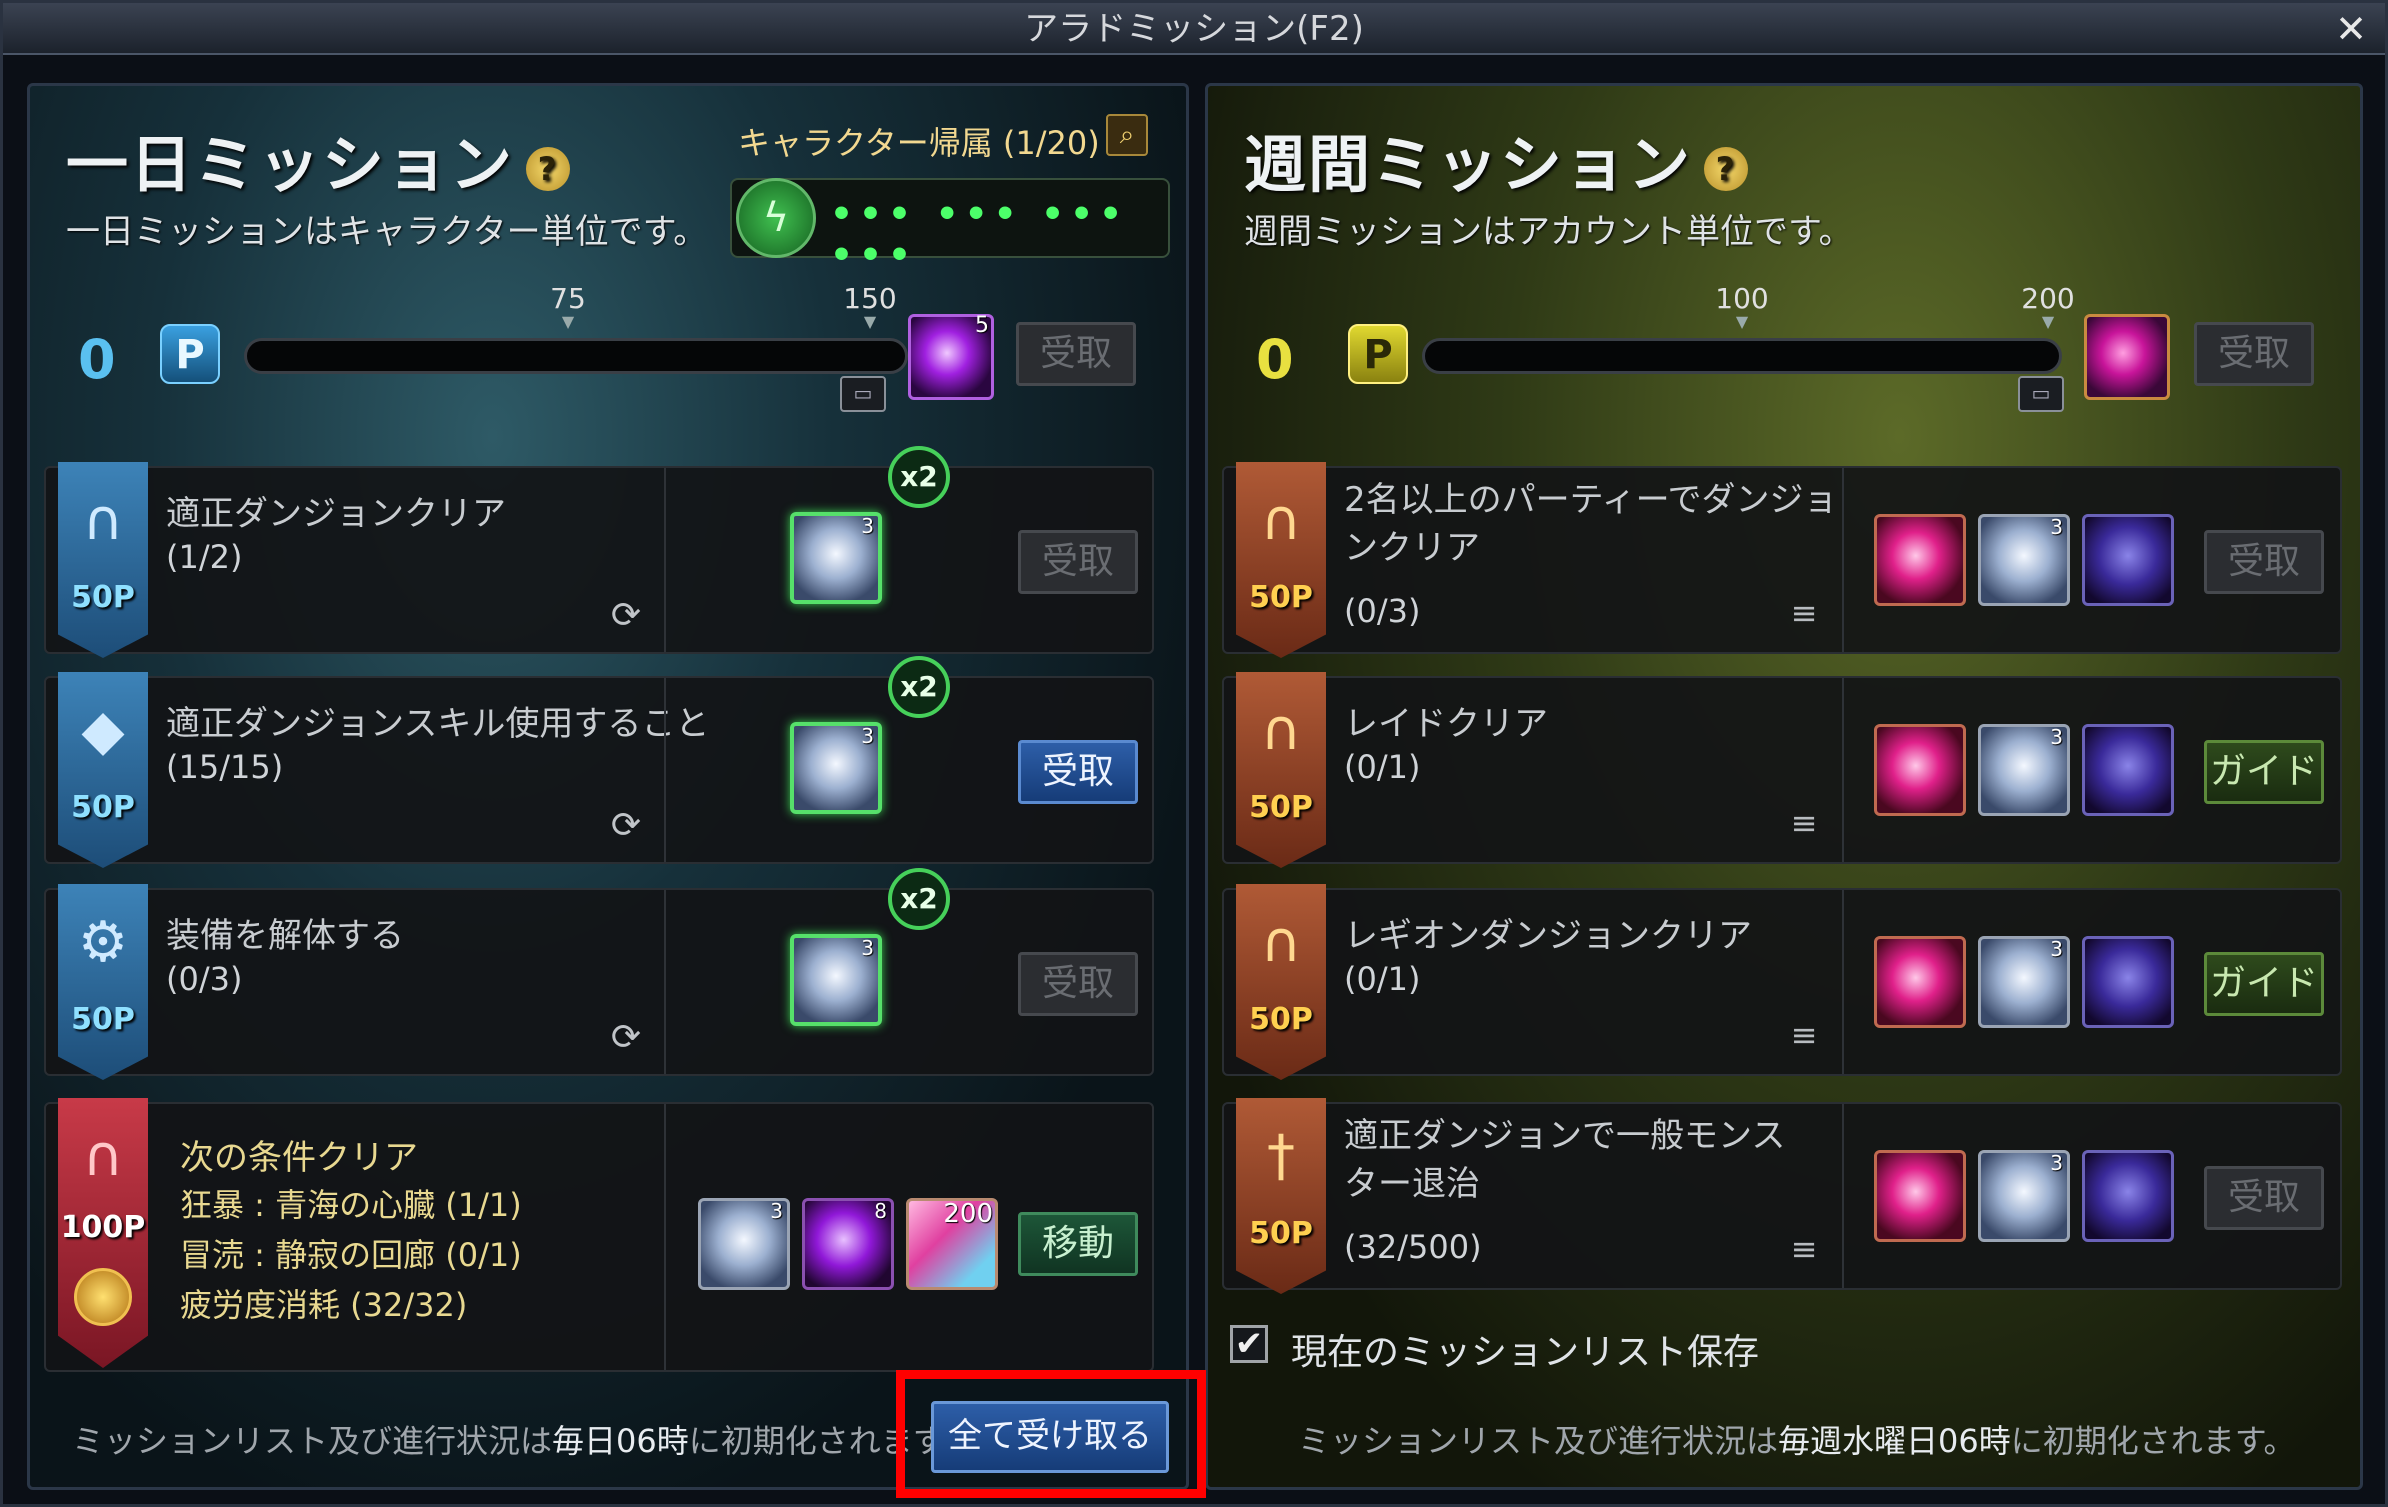  I want to click on daily-points: 0, so click(97, 359).